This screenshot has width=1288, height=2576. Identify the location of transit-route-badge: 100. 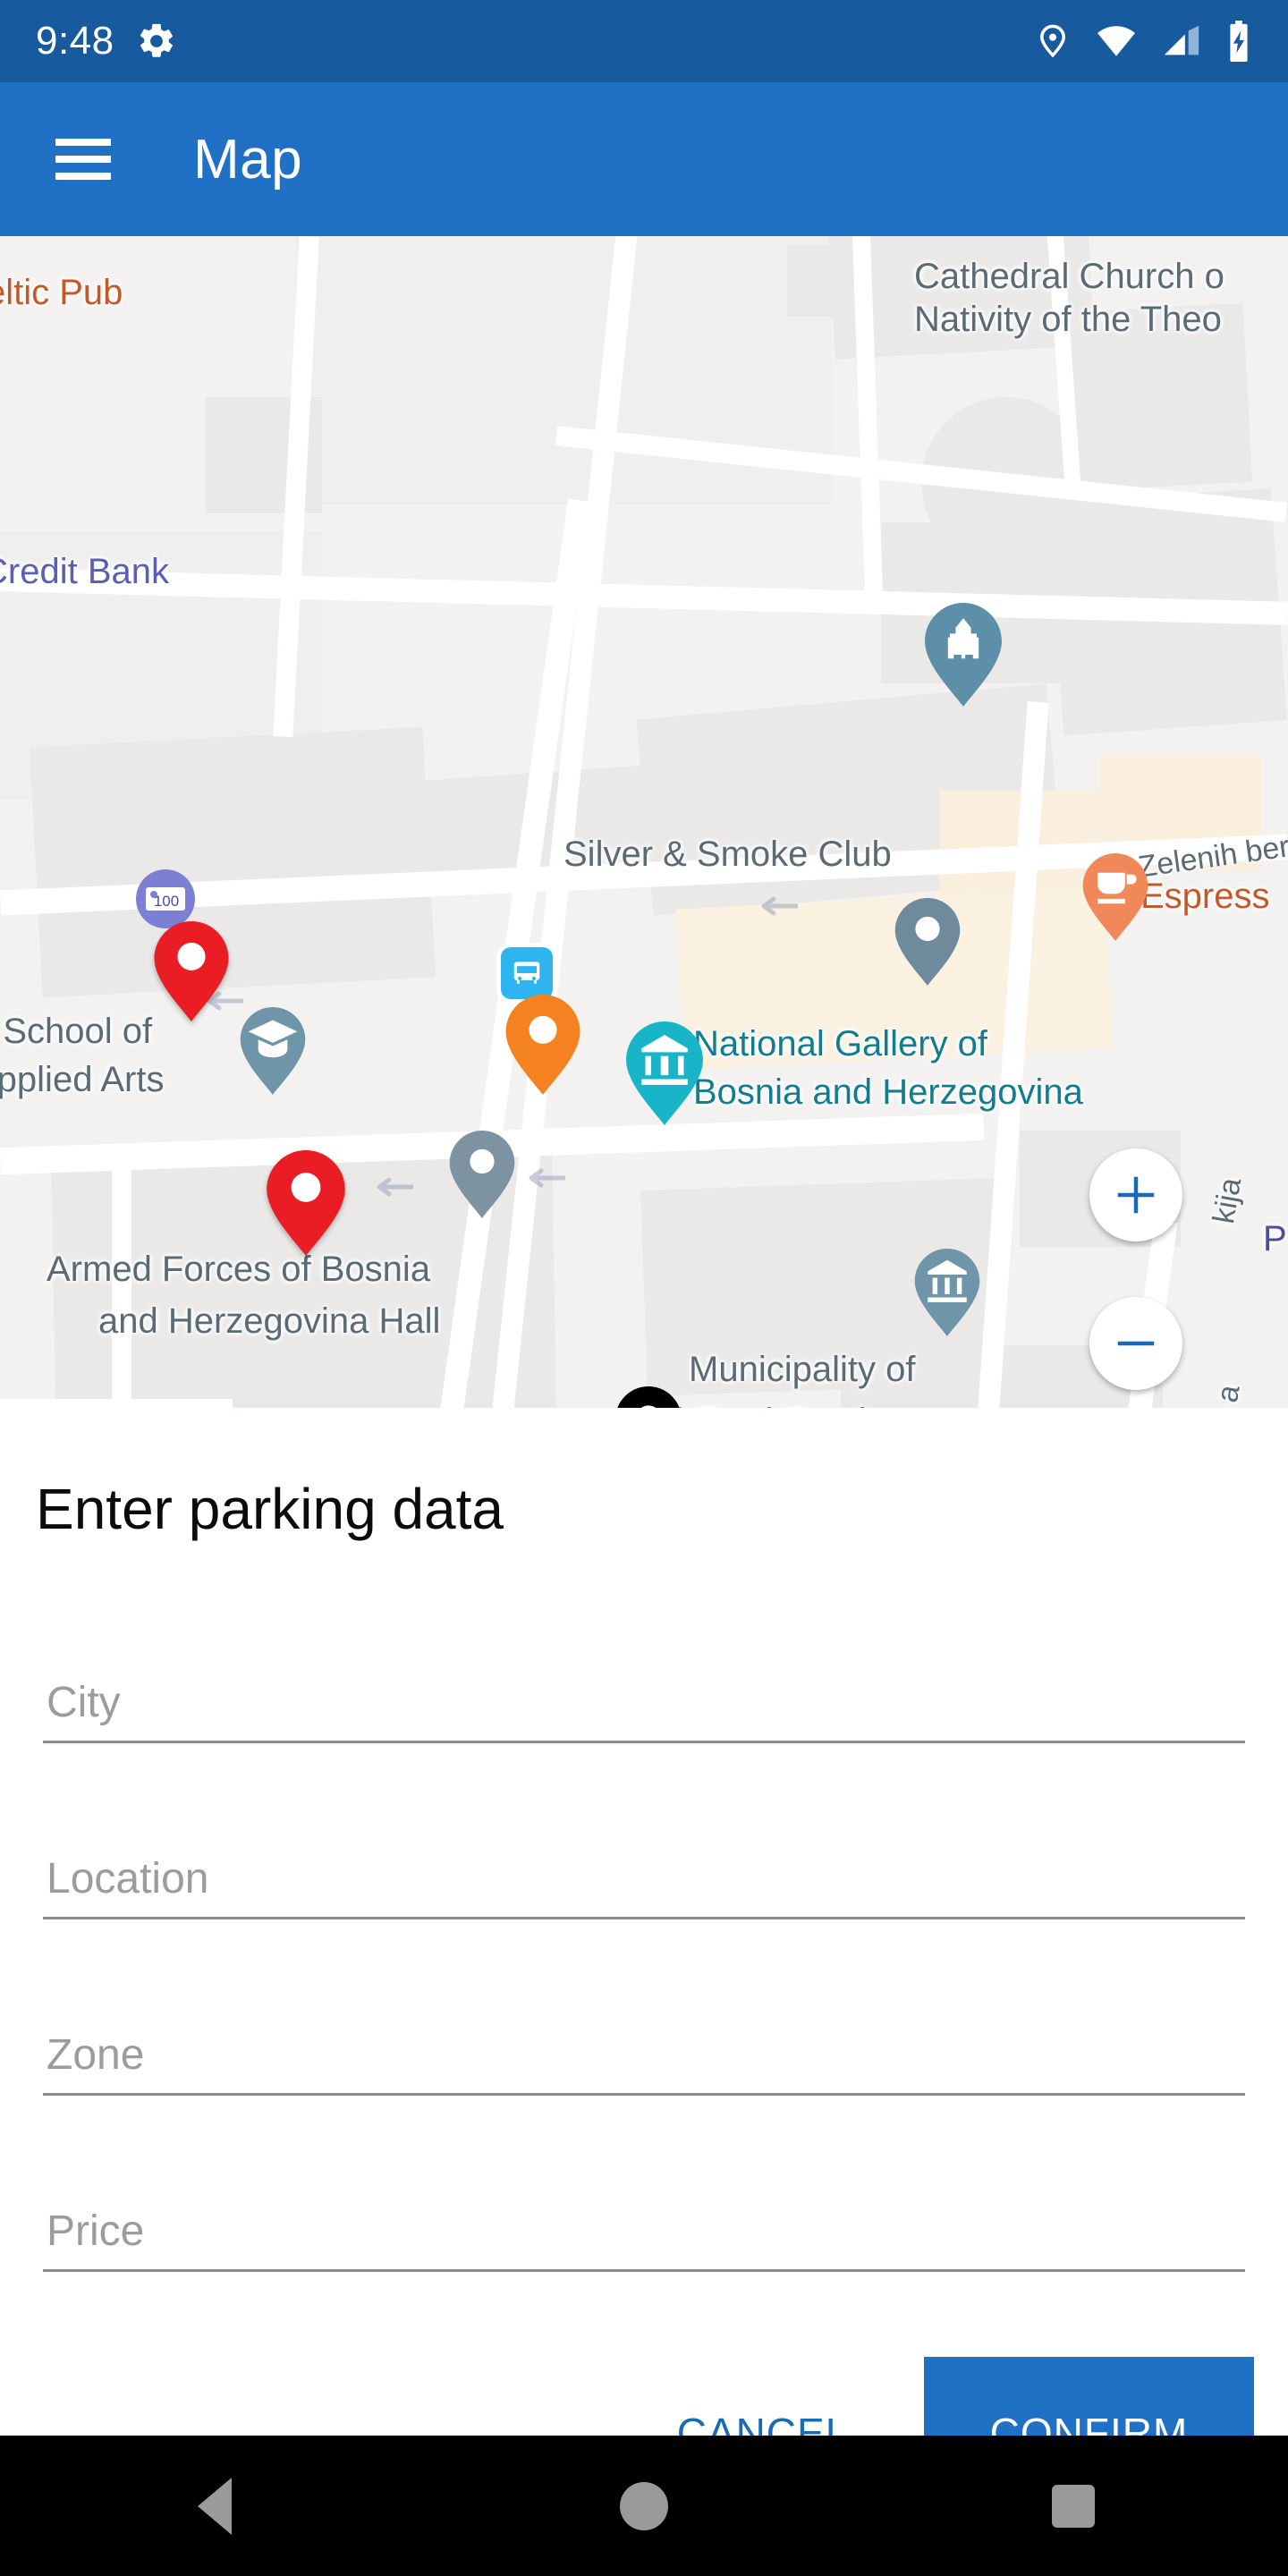
(165, 898).